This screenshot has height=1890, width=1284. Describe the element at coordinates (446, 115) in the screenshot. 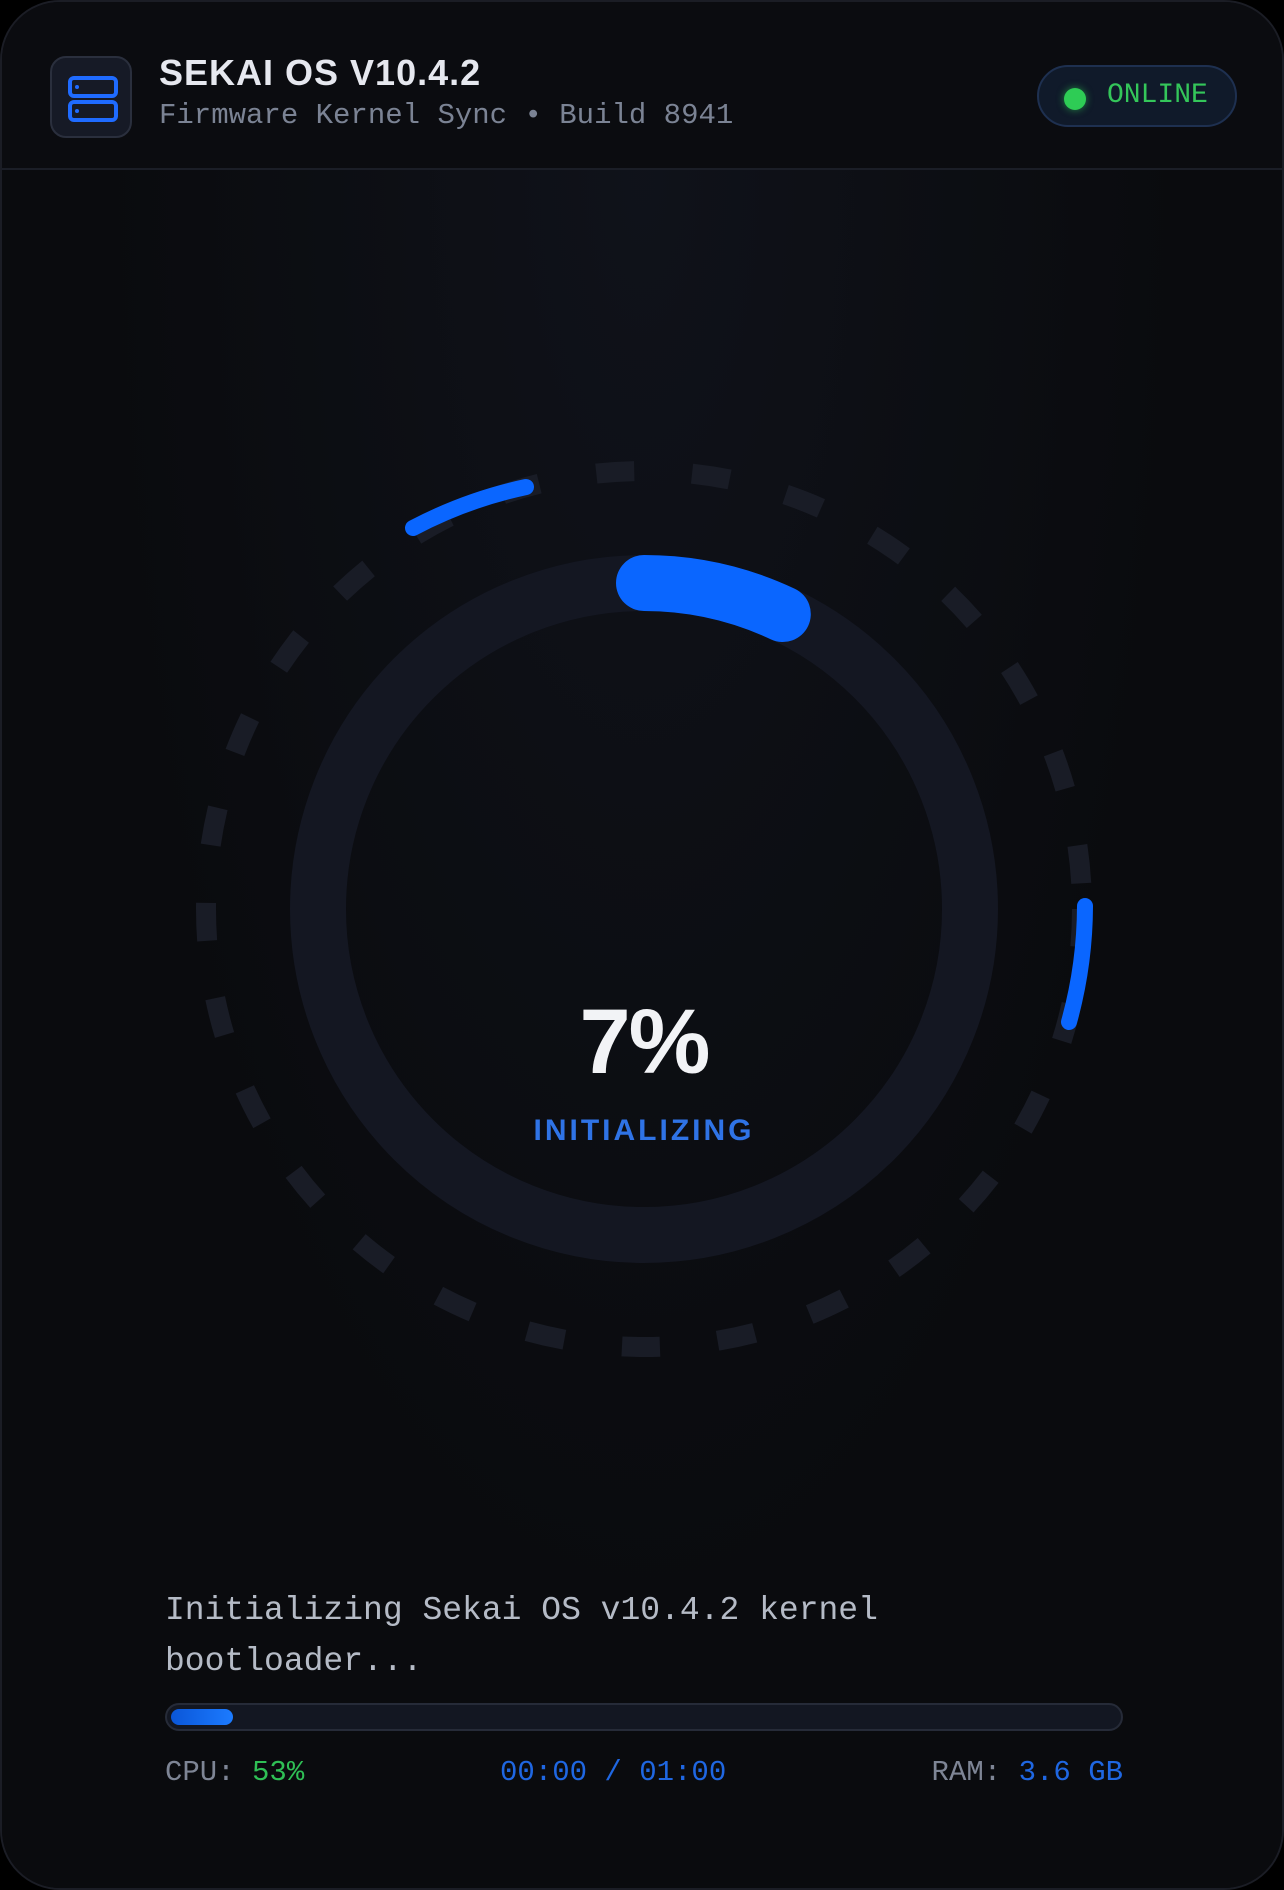

I see `app-subtitle: Firmware Kernel Sync • Build 8941` at that location.